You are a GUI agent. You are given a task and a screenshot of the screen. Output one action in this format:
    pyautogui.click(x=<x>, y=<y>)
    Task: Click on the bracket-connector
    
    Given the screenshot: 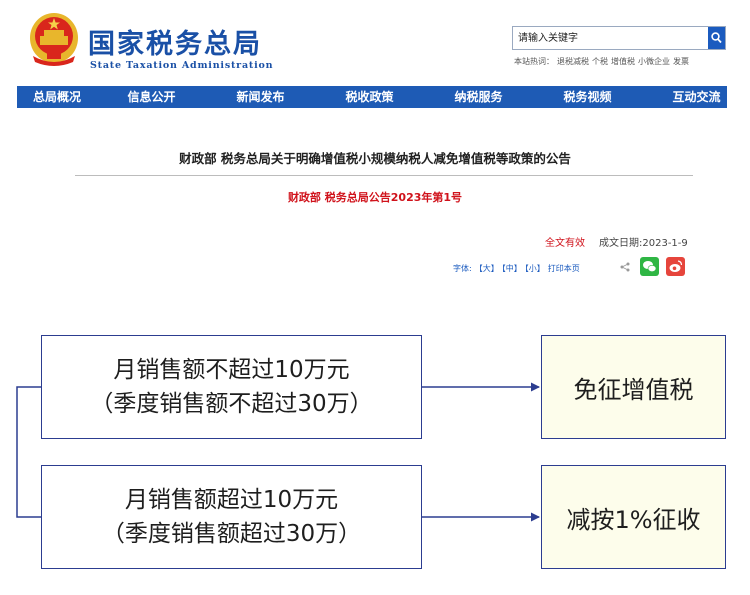 What is the action you would take?
    pyautogui.click(x=28, y=452)
    